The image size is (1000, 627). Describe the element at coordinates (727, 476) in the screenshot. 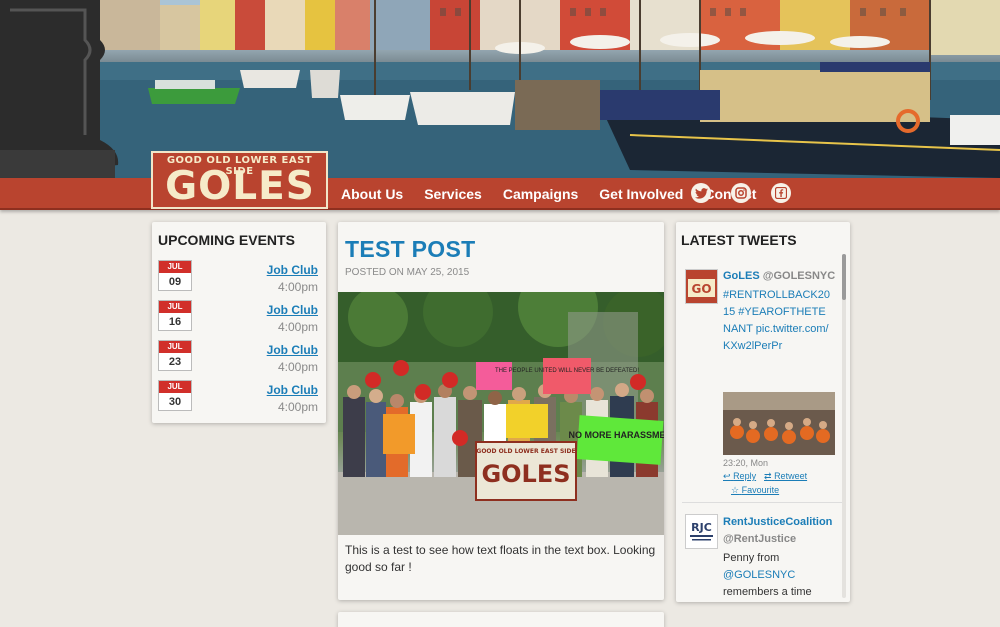

I see `reply-icon: ↩` at that location.